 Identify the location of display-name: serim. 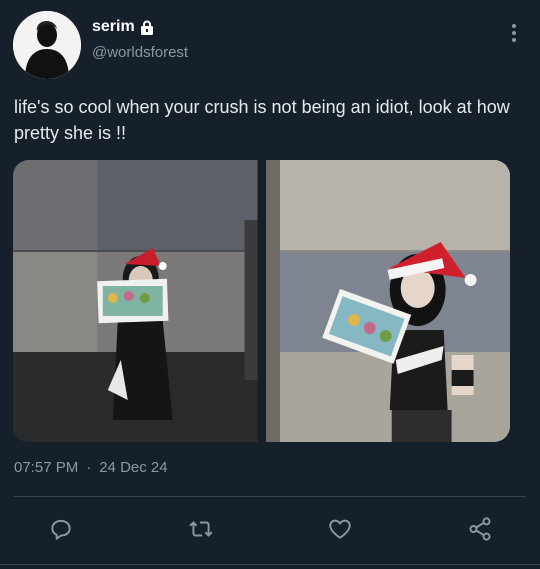
(113, 27).